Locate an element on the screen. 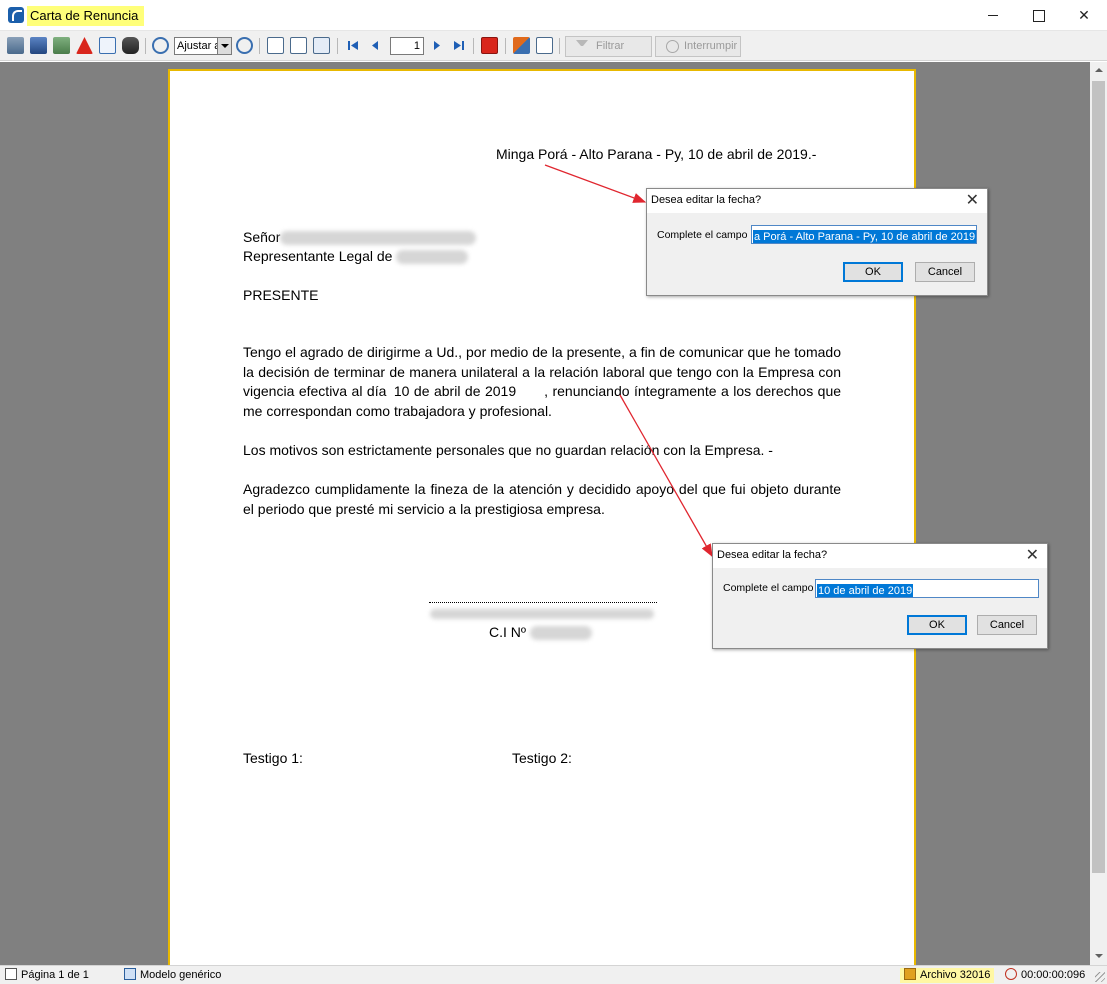  redacted-ci is located at coordinates (560, 633).